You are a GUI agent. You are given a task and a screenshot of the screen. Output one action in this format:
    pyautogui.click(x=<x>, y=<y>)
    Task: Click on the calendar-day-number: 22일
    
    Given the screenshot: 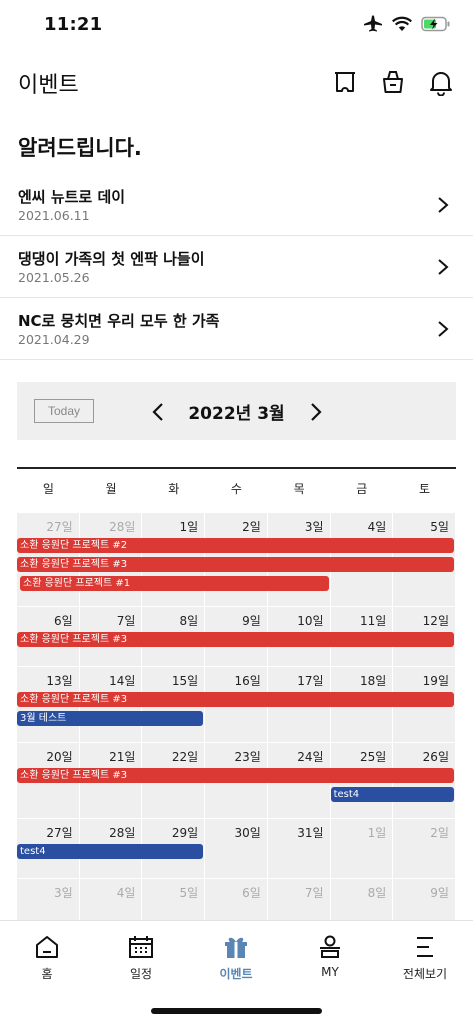 What is the action you would take?
    pyautogui.click(x=185, y=757)
    